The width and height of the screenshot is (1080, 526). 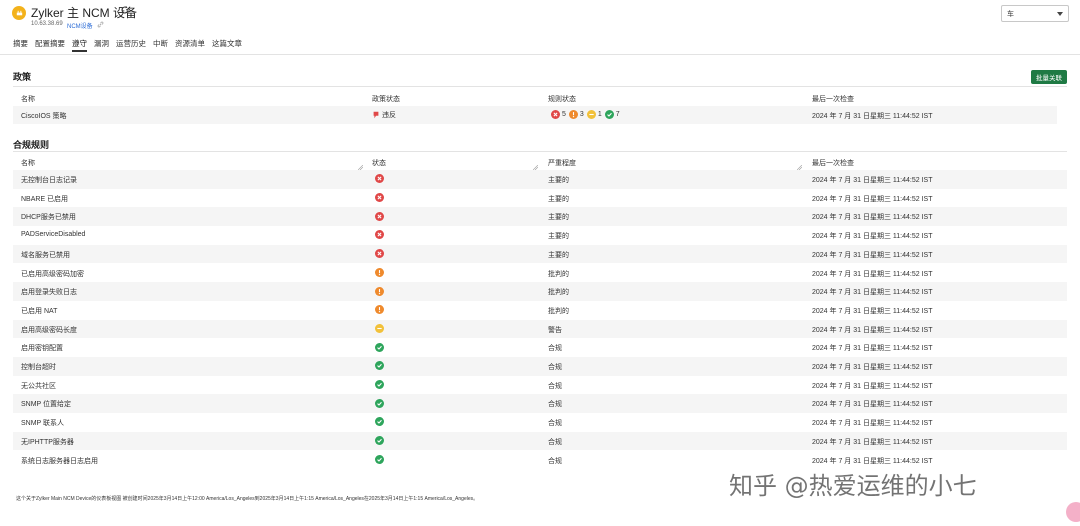 I want to click on policy-section-title: 政策, so click(x=22, y=77).